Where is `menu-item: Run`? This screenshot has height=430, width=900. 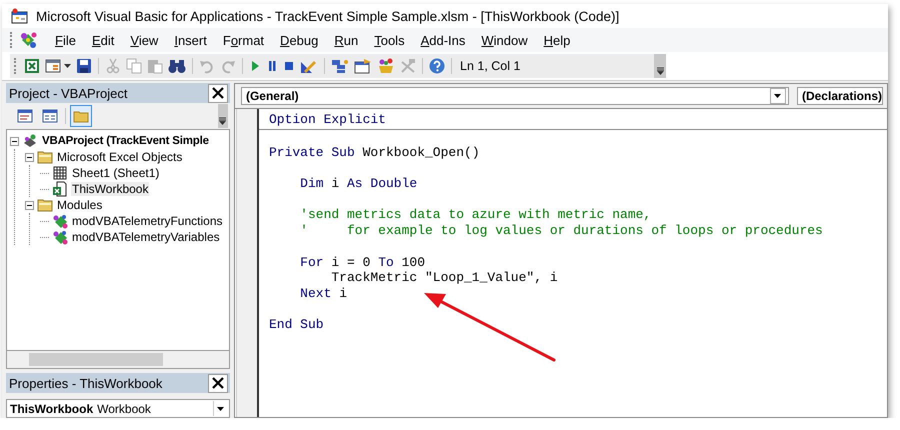
menu-item: Run is located at coordinates (346, 40).